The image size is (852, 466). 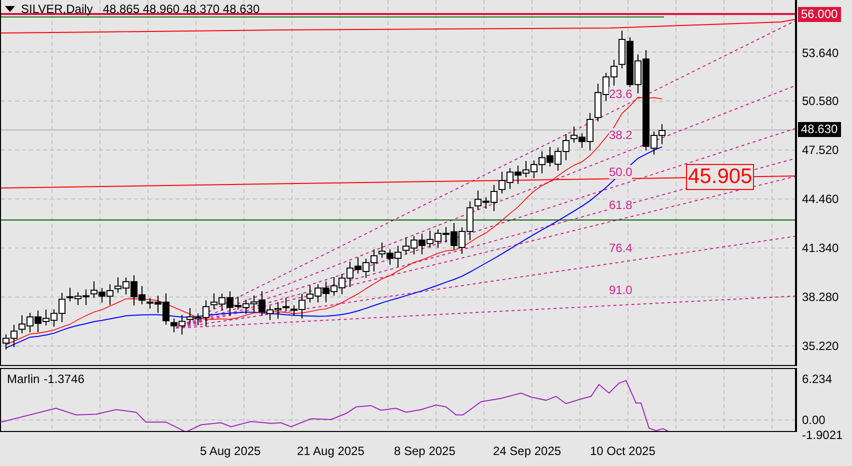 What do you see at coordinates (820, 150) in the screenshot?
I see `price-axis-label: 47.520` at bounding box center [820, 150].